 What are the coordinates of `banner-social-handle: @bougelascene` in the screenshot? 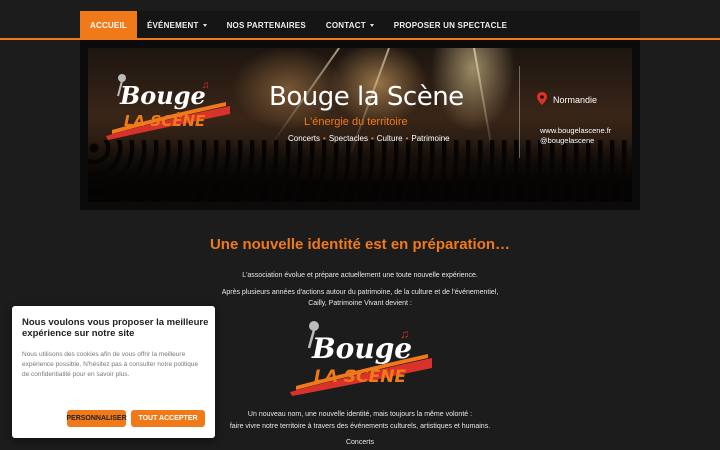 It's located at (567, 140).